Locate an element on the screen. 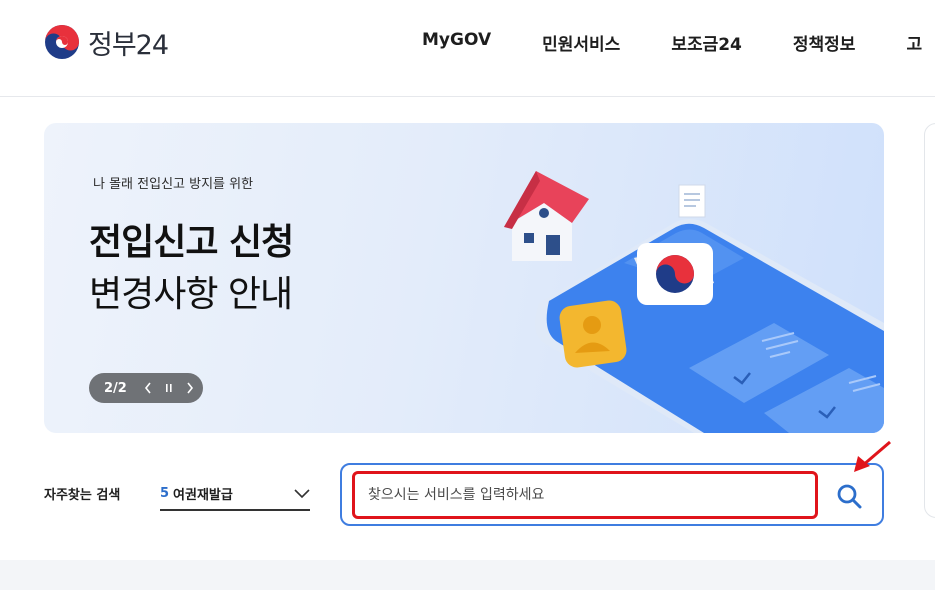  logo: 정부24 is located at coordinates (106, 42).